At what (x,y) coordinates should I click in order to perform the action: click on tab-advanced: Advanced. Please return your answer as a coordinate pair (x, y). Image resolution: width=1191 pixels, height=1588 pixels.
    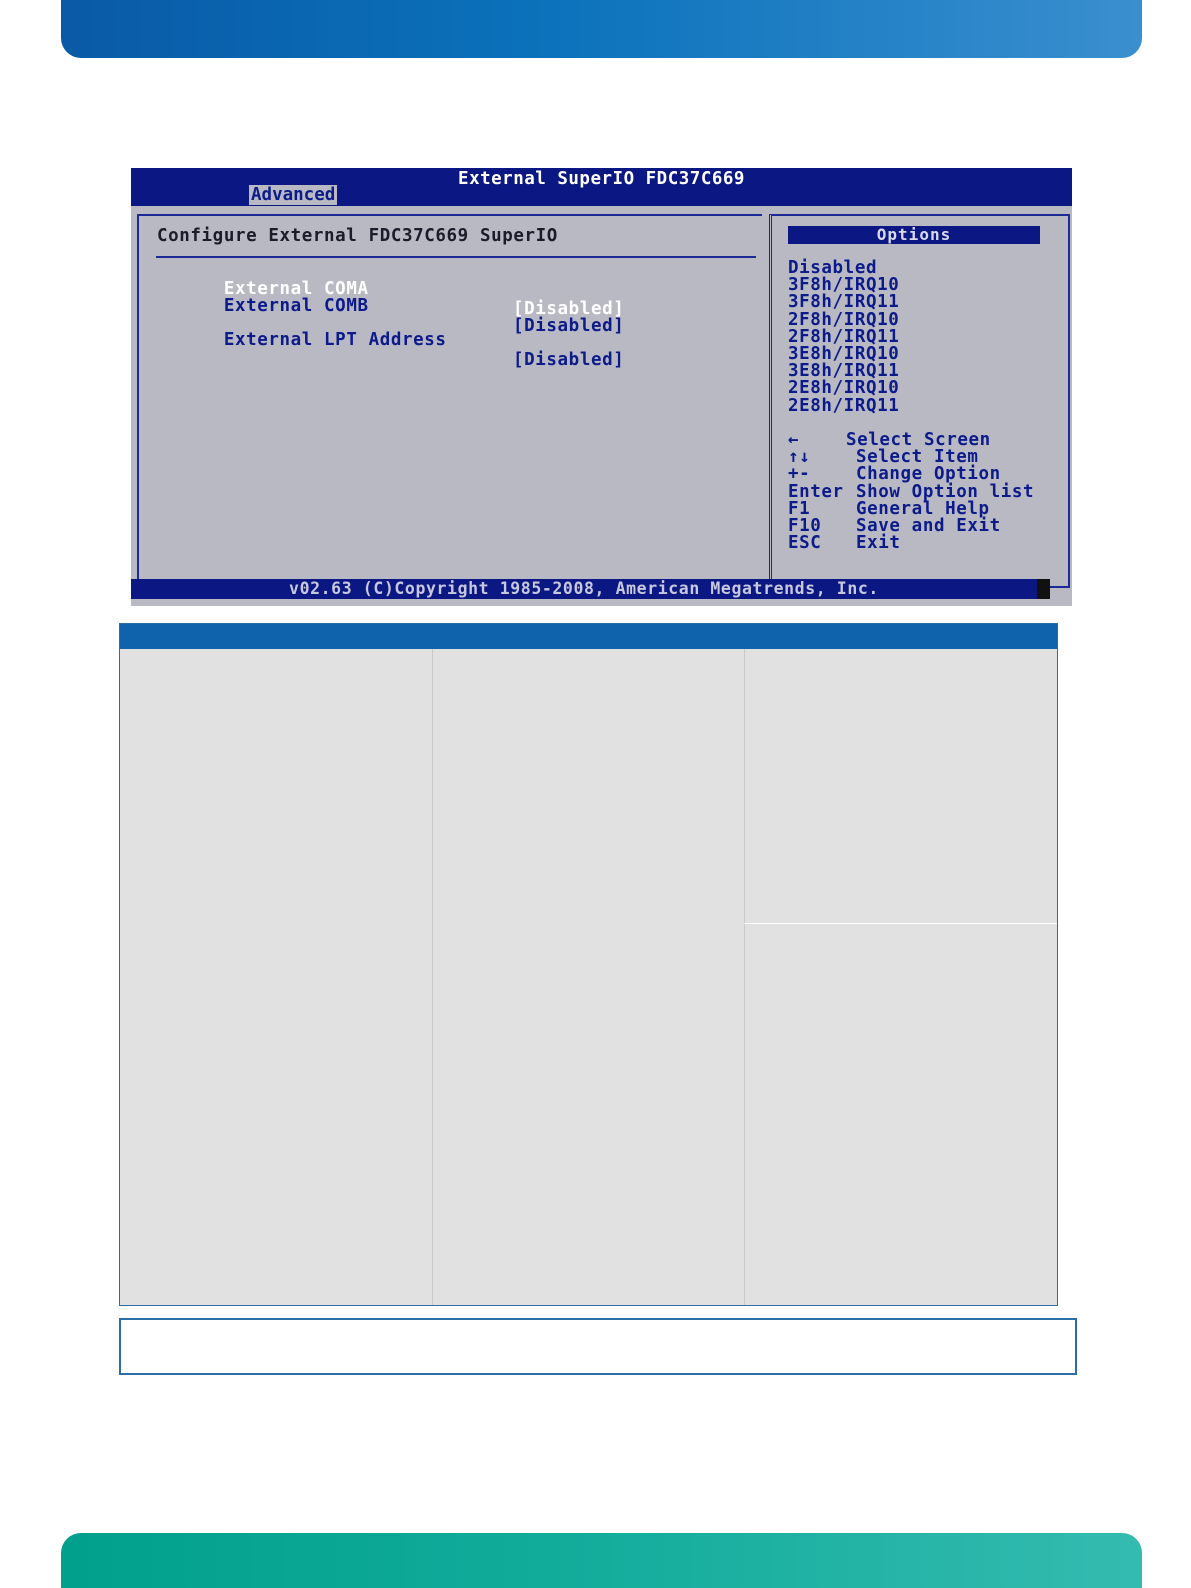
    Looking at the image, I should click on (293, 195).